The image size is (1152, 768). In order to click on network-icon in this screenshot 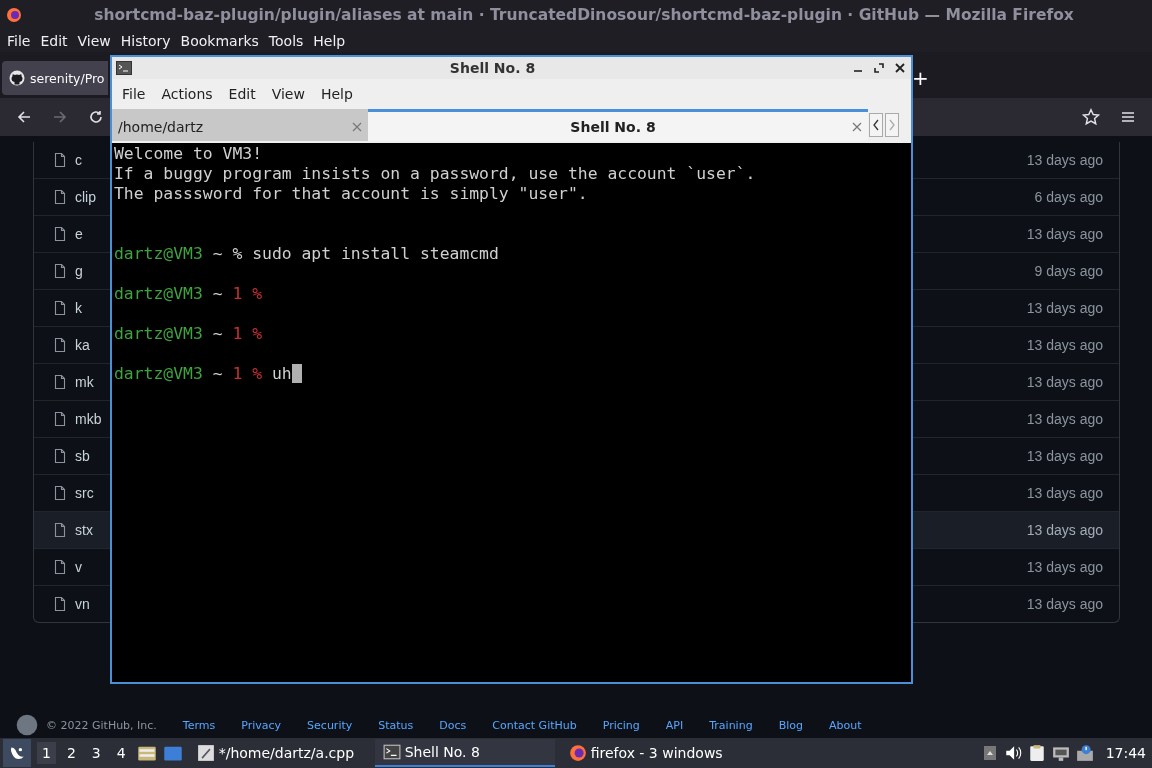, I will do `click(1060, 753)`.